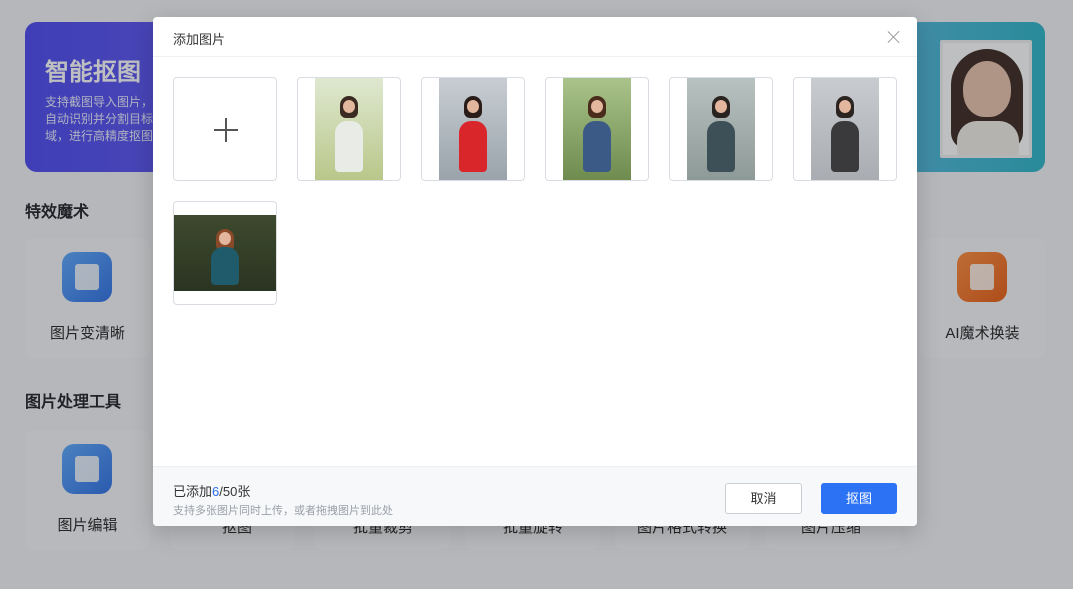 The width and height of the screenshot is (1073, 589). Describe the element at coordinates (859, 498) in the screenshot. I see `cutout-button: 抠图` at that location.